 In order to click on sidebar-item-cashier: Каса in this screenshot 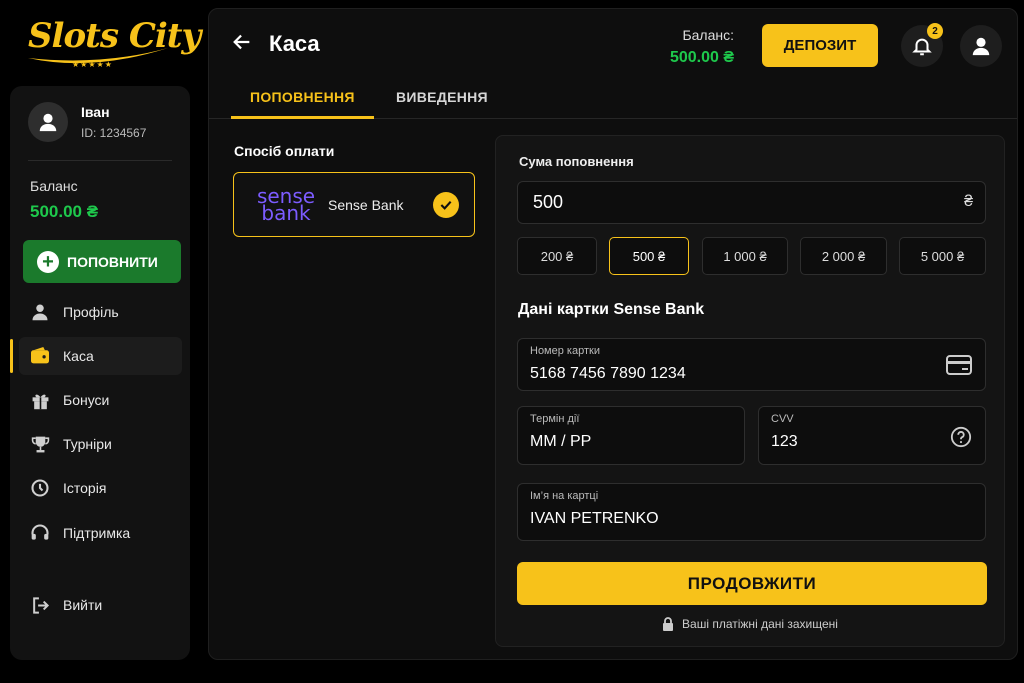, I will do `click(96, 356)`.